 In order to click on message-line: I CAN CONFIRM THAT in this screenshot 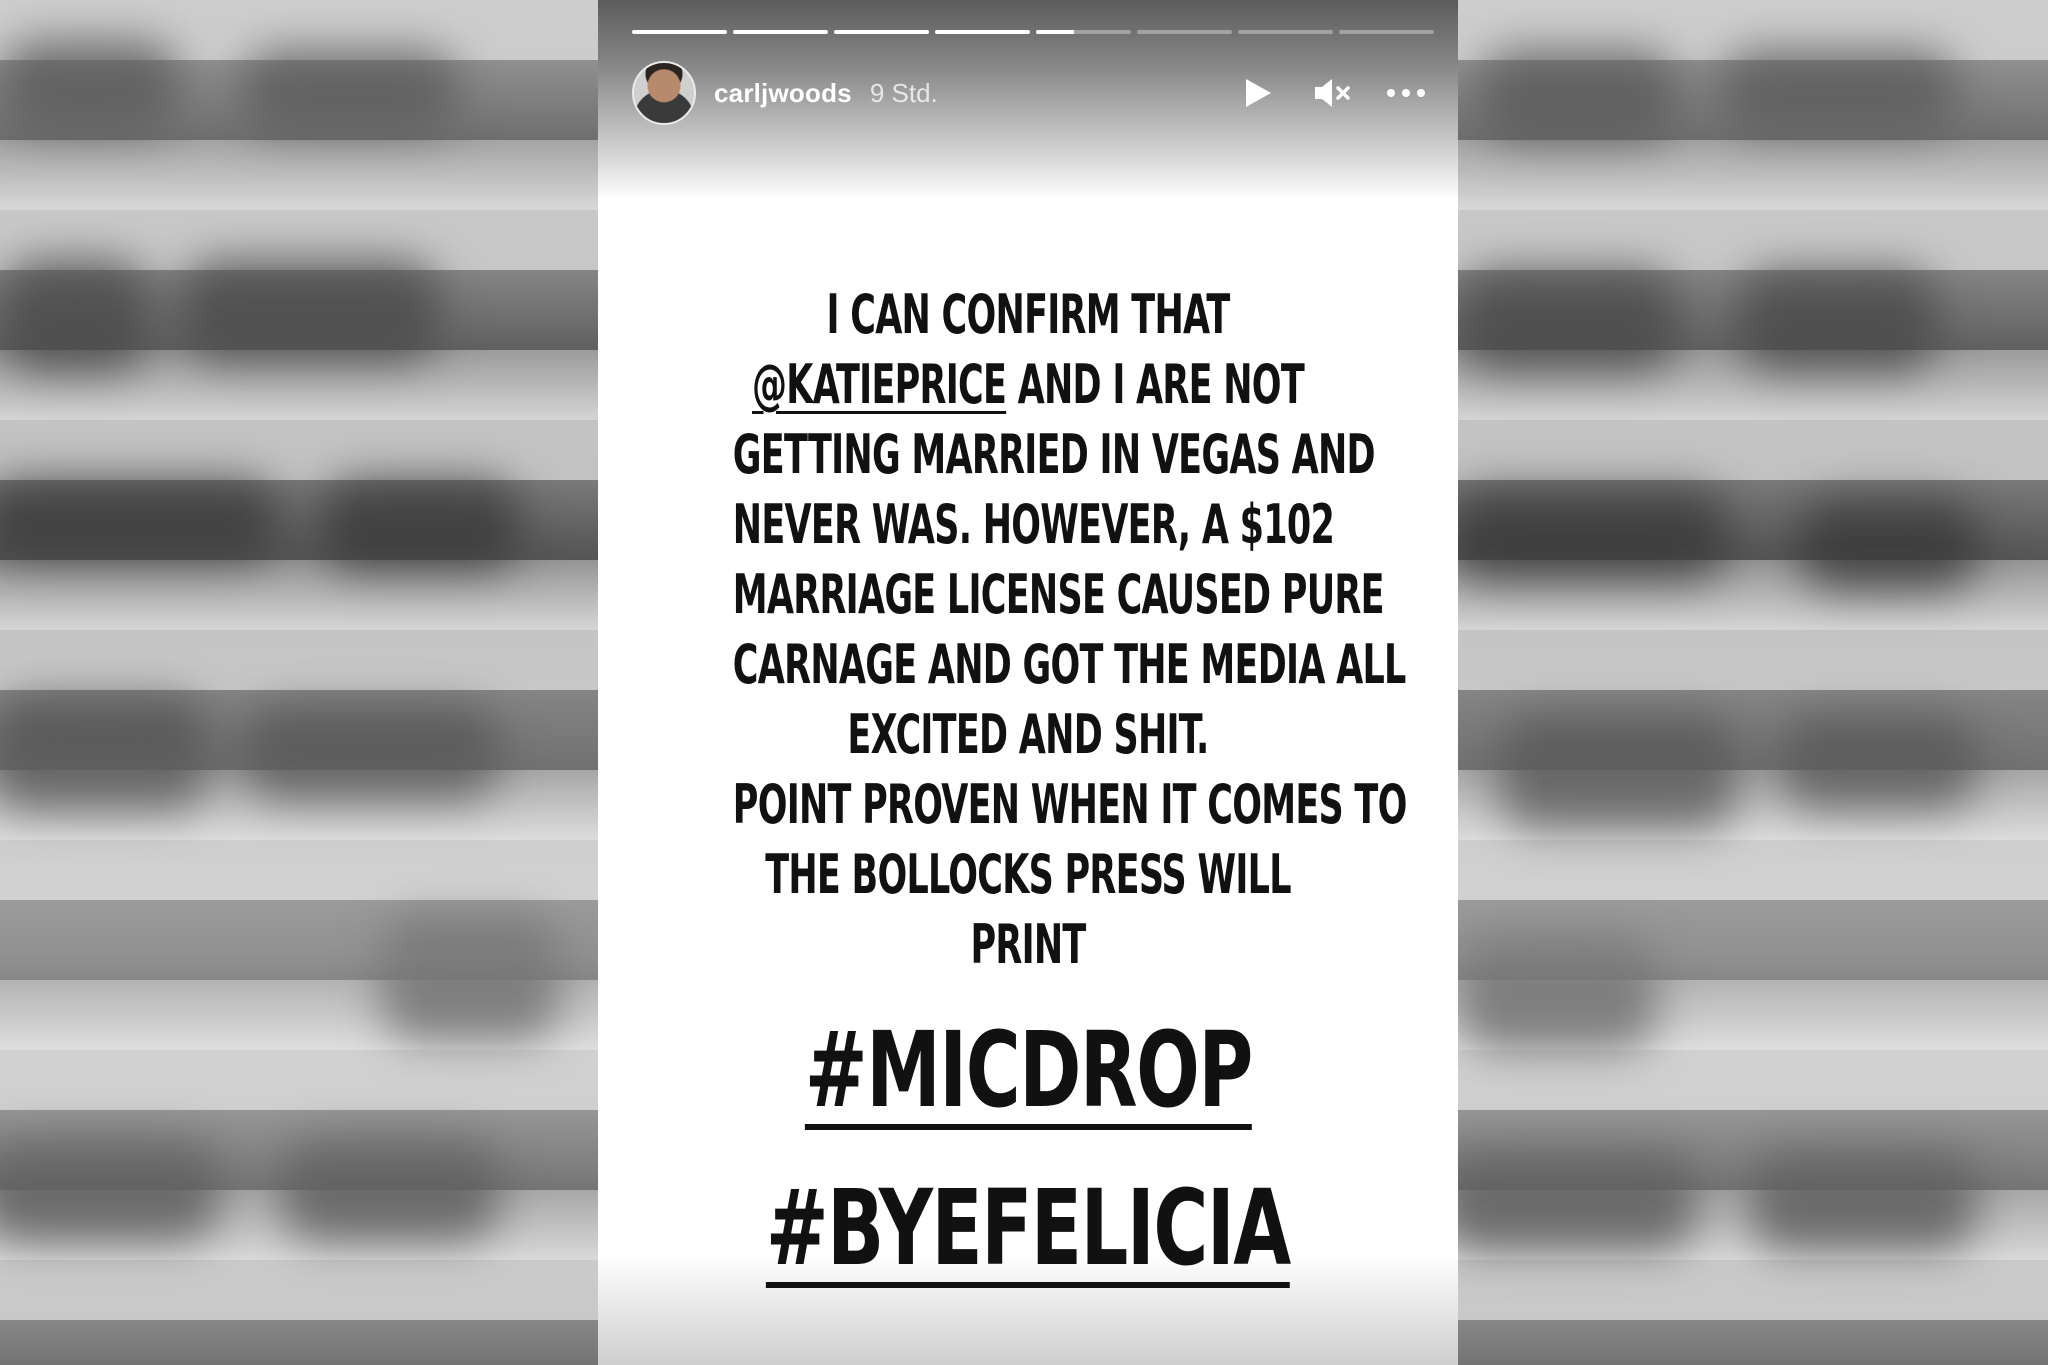, I will do `click(1028, 314)`.